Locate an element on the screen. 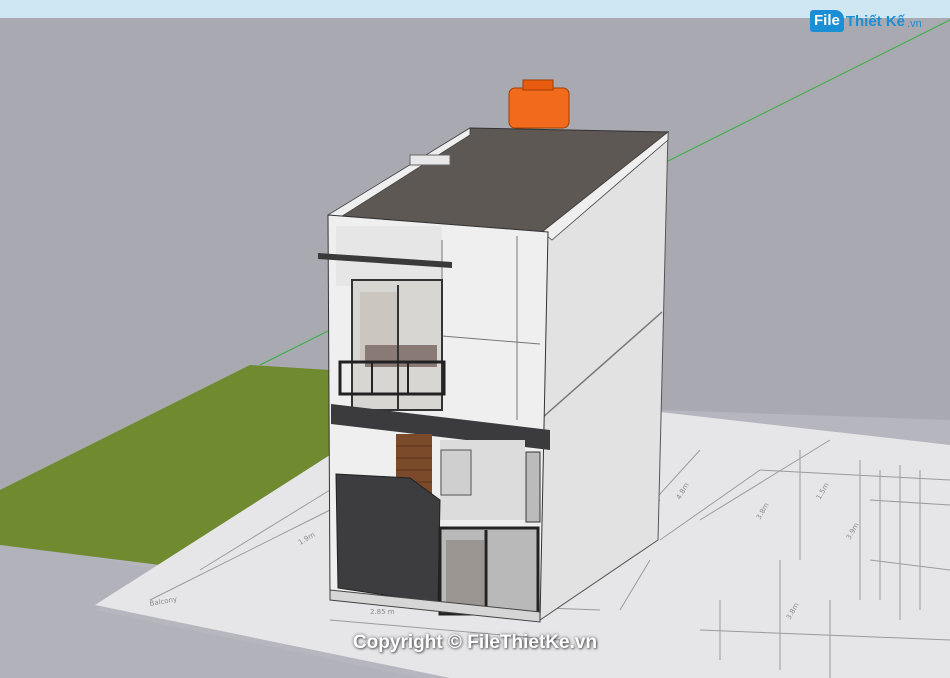 This screenshot has width=950, height=678. svg-text: 2.85 m is located at coordinates (382, 612).